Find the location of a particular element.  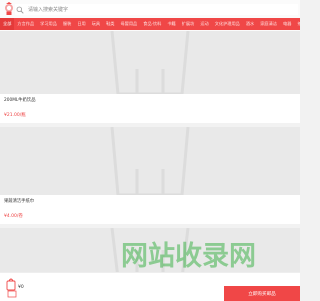

bottom-bar: ¥0 立即购买邮品 is located at coordinates (150, 286).